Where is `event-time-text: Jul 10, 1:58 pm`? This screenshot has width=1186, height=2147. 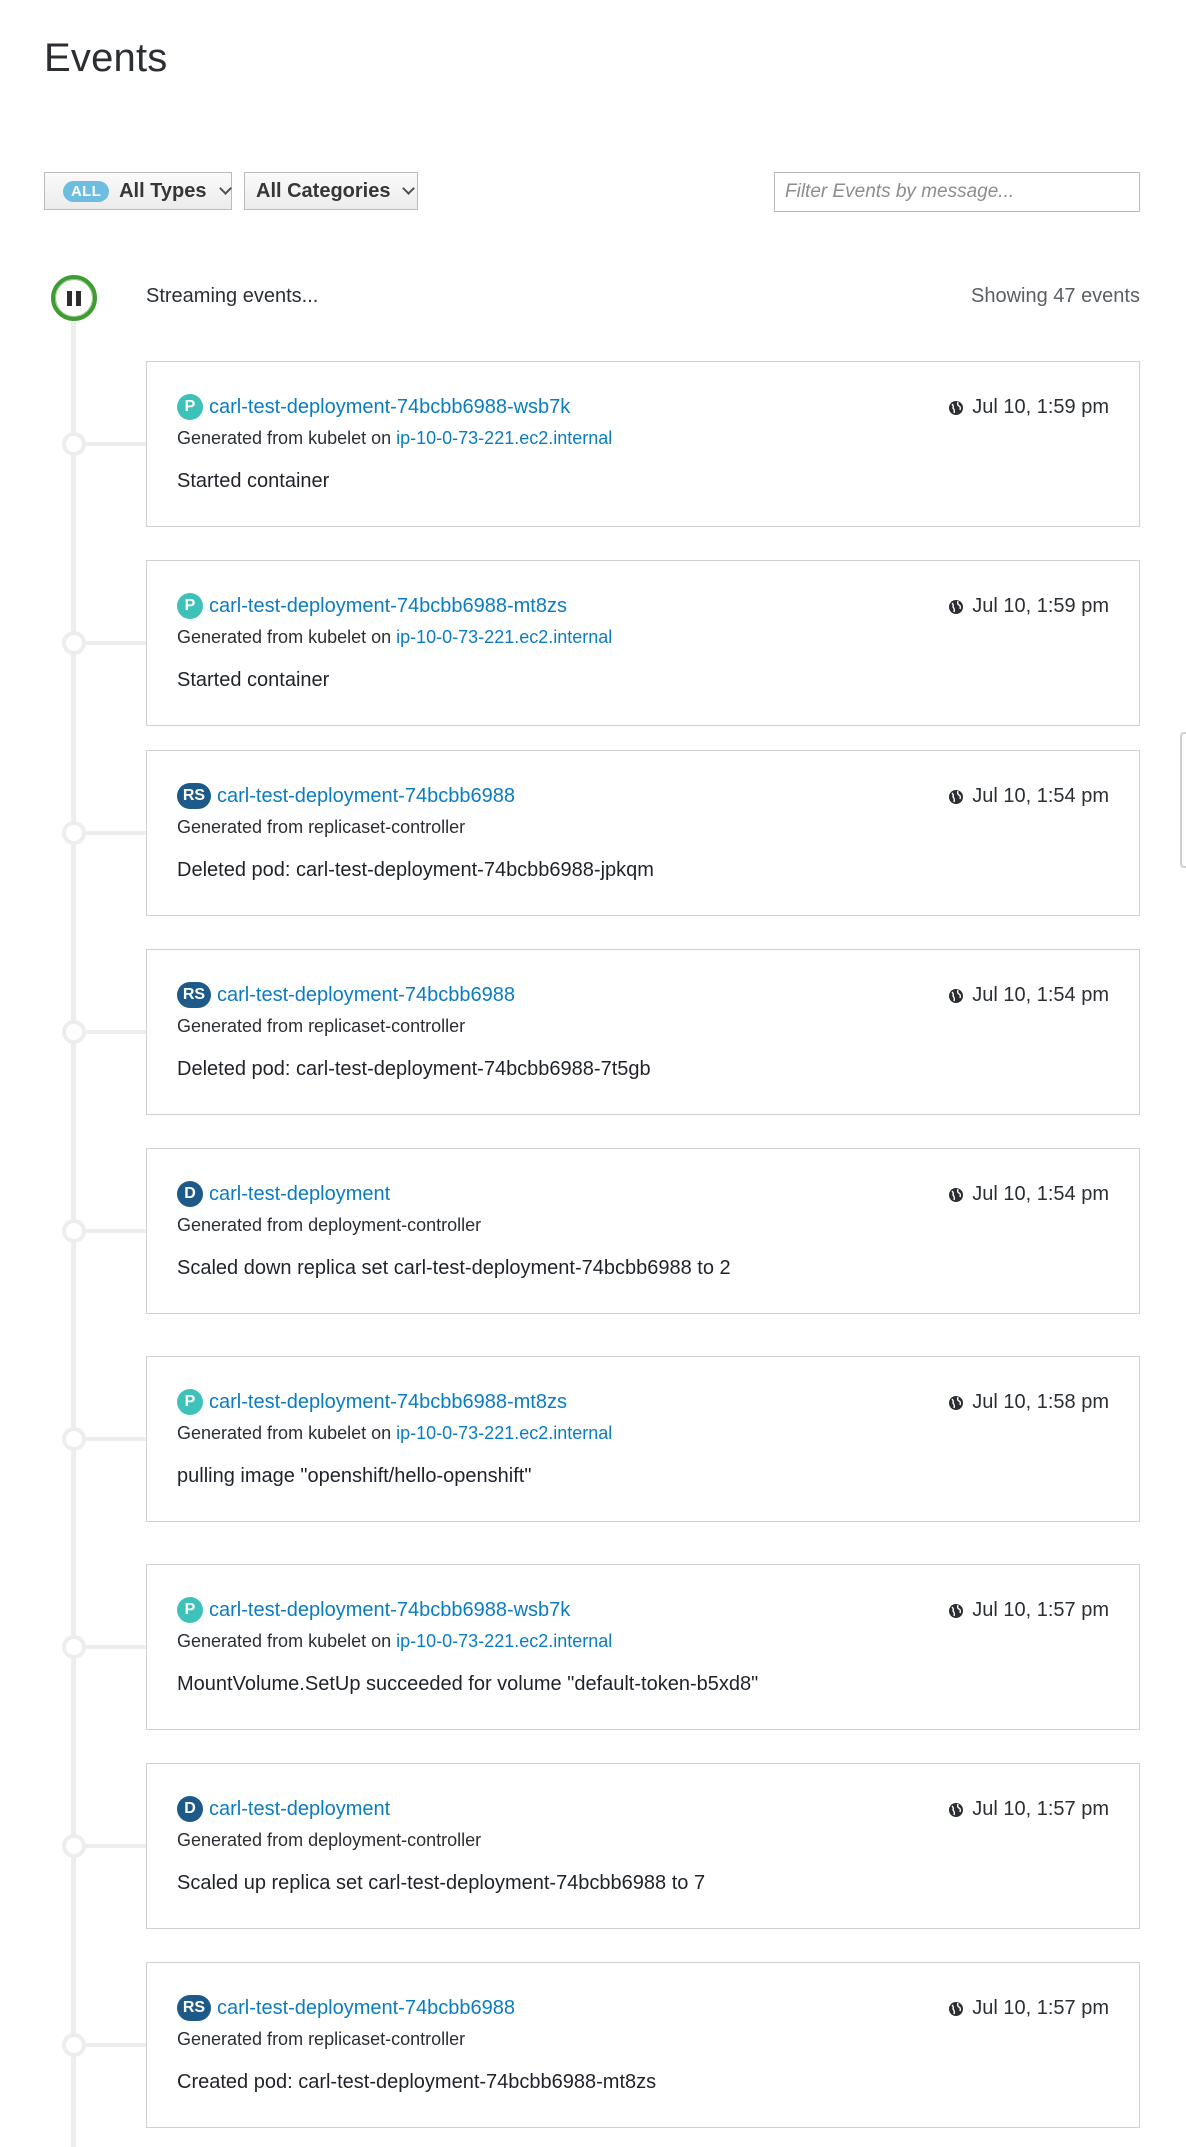
event-time-text: Jul 10, 1:58 pm is located at coordinates (1040, 1402).